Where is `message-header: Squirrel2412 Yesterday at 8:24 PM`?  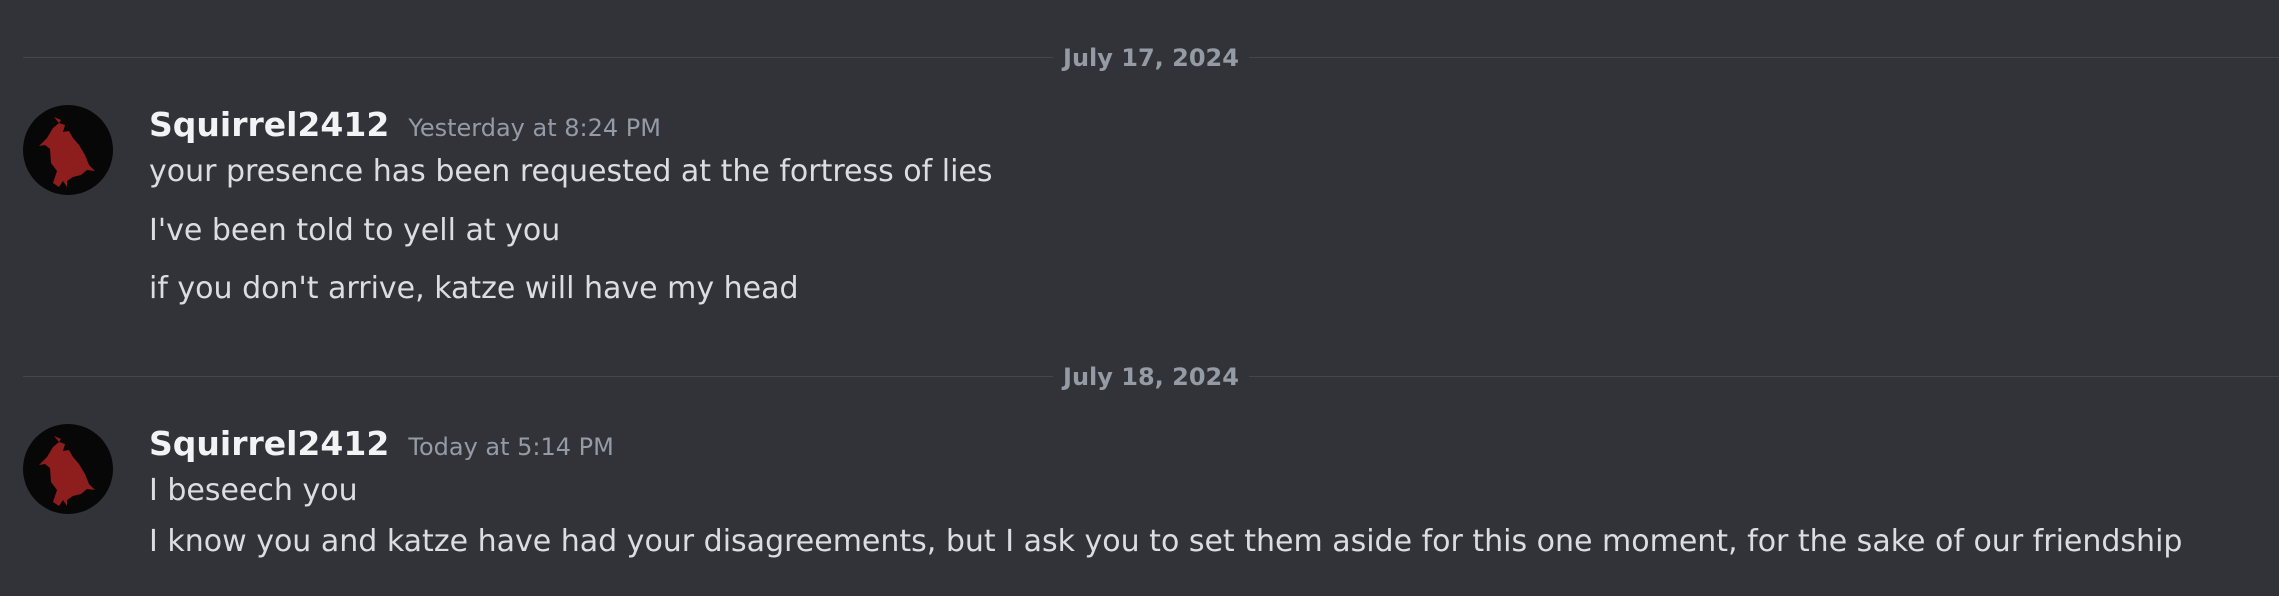
message-header: Squirrel2412 Yesterday at 8:24 PM is located at coordinates (405, 127).